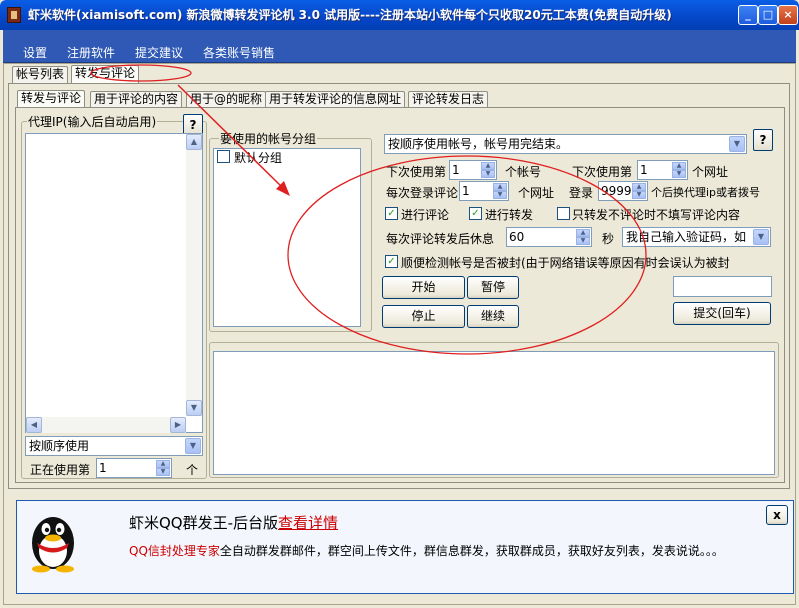 The height and width of the screenshot is (608, 799). Describe the element at coordinates (230, 136) in the screenshot. I see `annotation-arrow-line` at that location.